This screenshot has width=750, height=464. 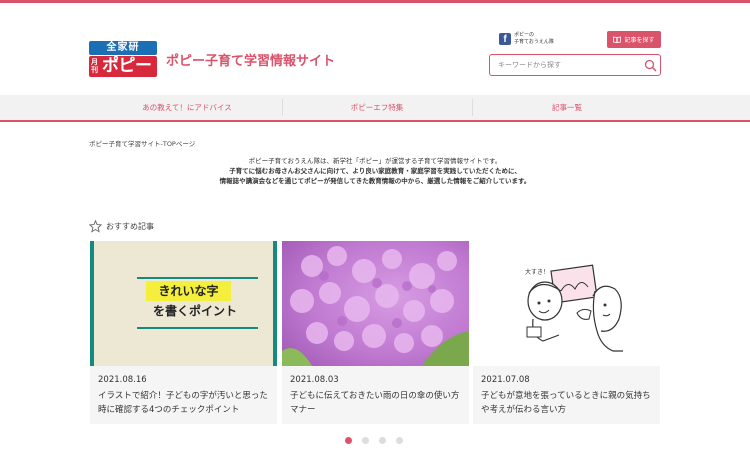 I want to click on facebook-link: f ポピーの 子育ておうえん隊, so click(x=526, y=39).